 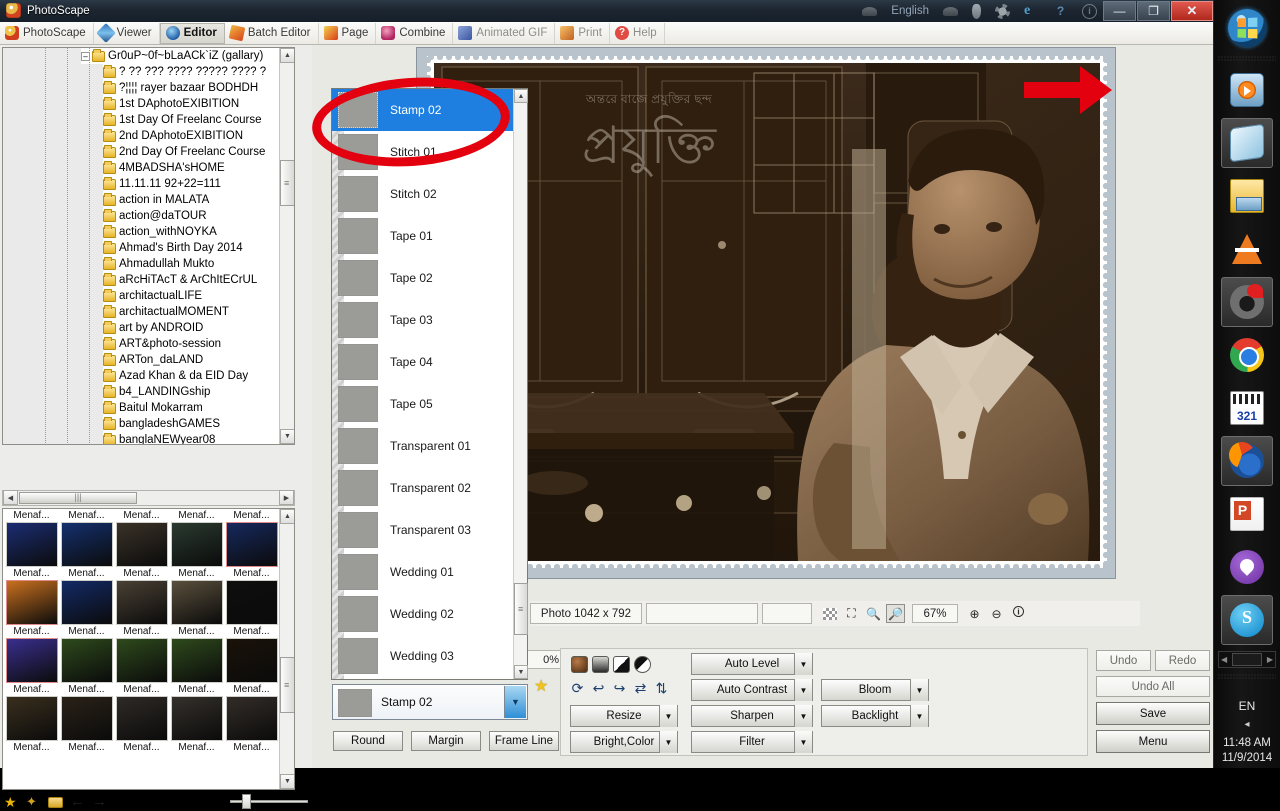 I want to click on hscroll-left-button: ◀, so click(x=10, y=497).